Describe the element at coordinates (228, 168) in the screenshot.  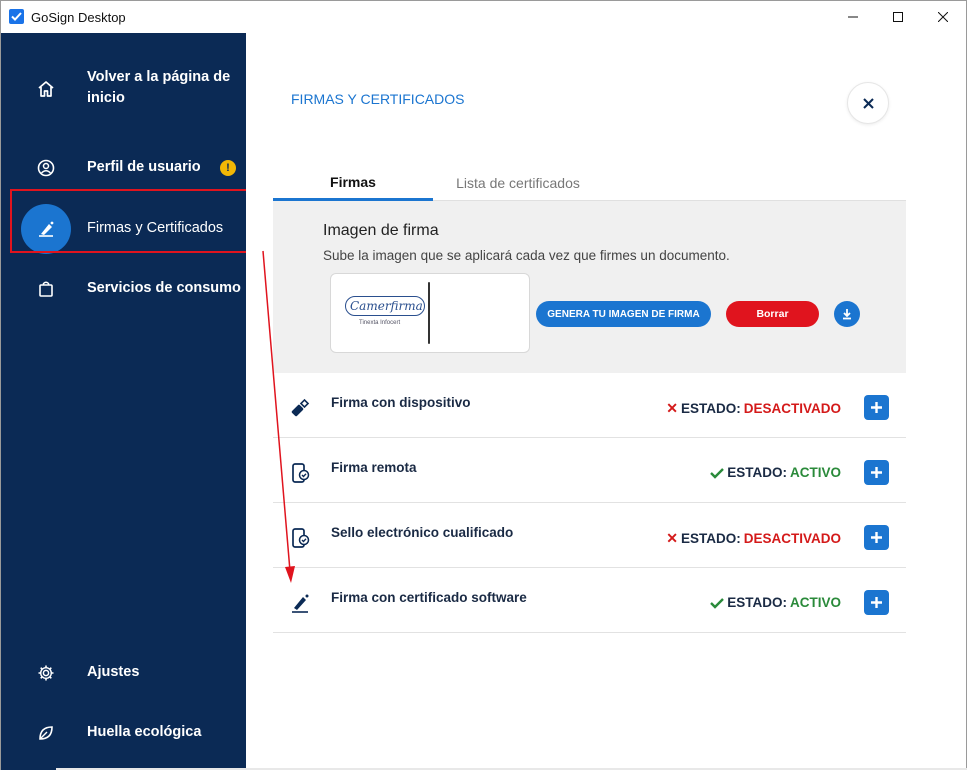
I see `warning-badge: !` at that location.